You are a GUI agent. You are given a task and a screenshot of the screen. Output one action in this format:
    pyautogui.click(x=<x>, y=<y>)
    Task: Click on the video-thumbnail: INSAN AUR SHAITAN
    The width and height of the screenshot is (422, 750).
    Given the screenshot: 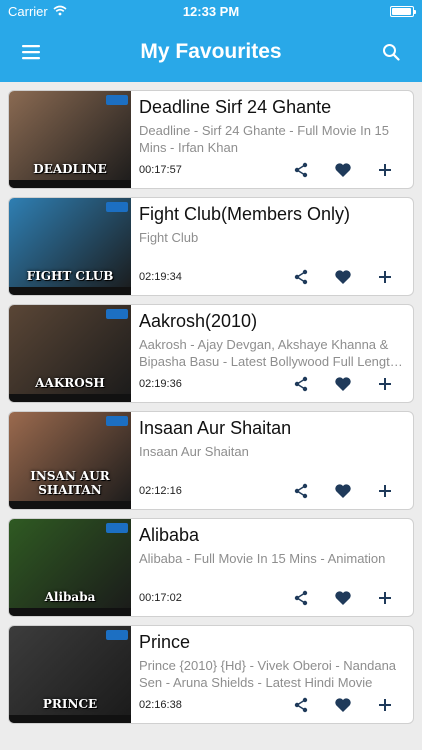 What is the action you would take?
    pyautogui.click(x=70, y=460)
    